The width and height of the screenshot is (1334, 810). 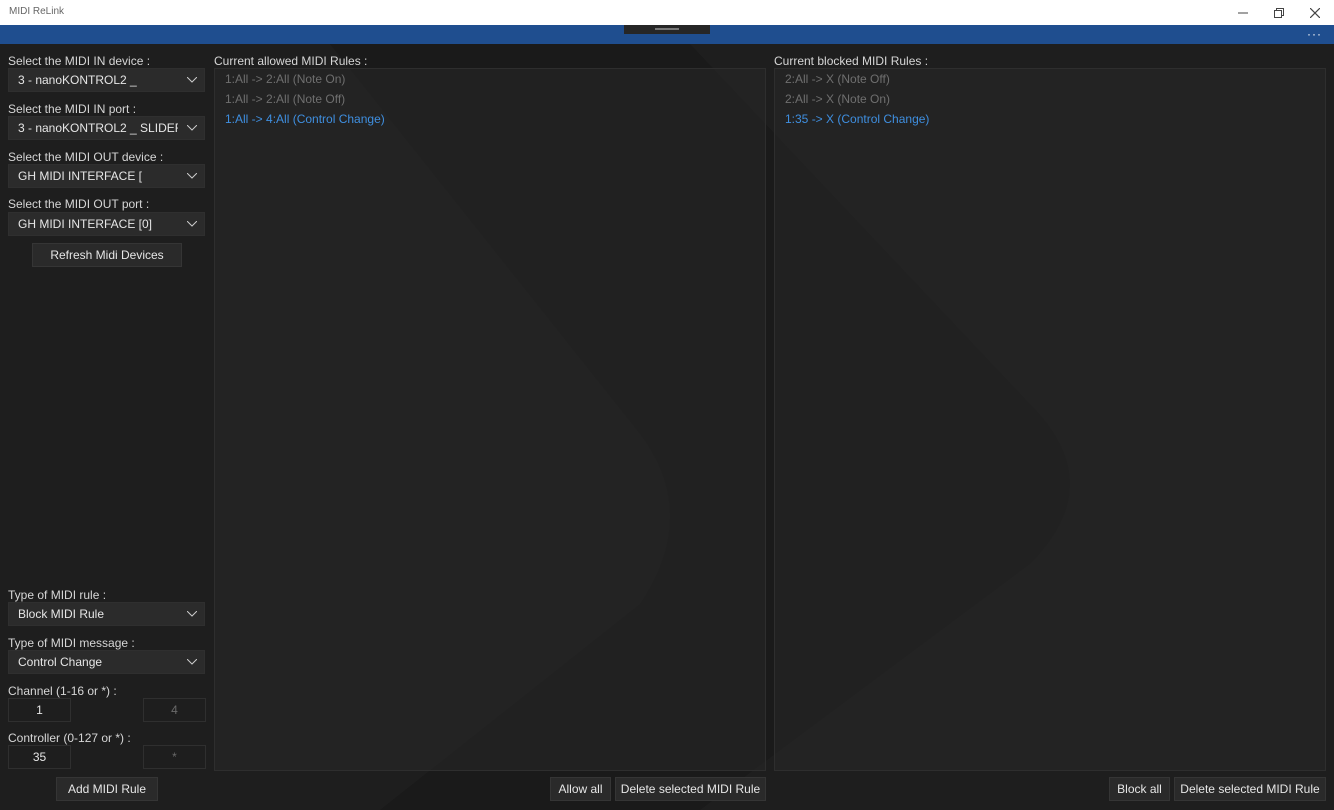 What do you see at coordinates (79, 61) in the screenshot?
I see `midi-in-device-label: Select the MIDI IN device :` at bounding box center [79, 61].